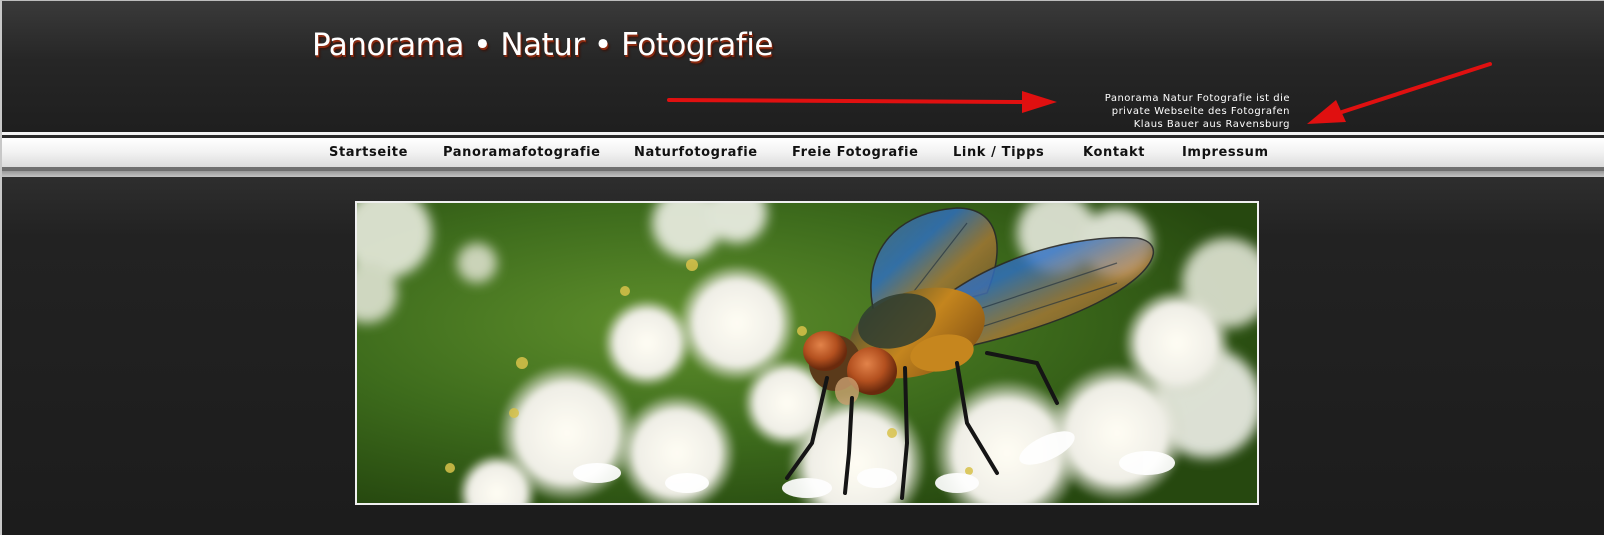 The height and width of the screenshot is (535, 1604). Describe the element at coordinates (368, 152) in the screenshot. I see `nav-startseite: Startseite` at that location.